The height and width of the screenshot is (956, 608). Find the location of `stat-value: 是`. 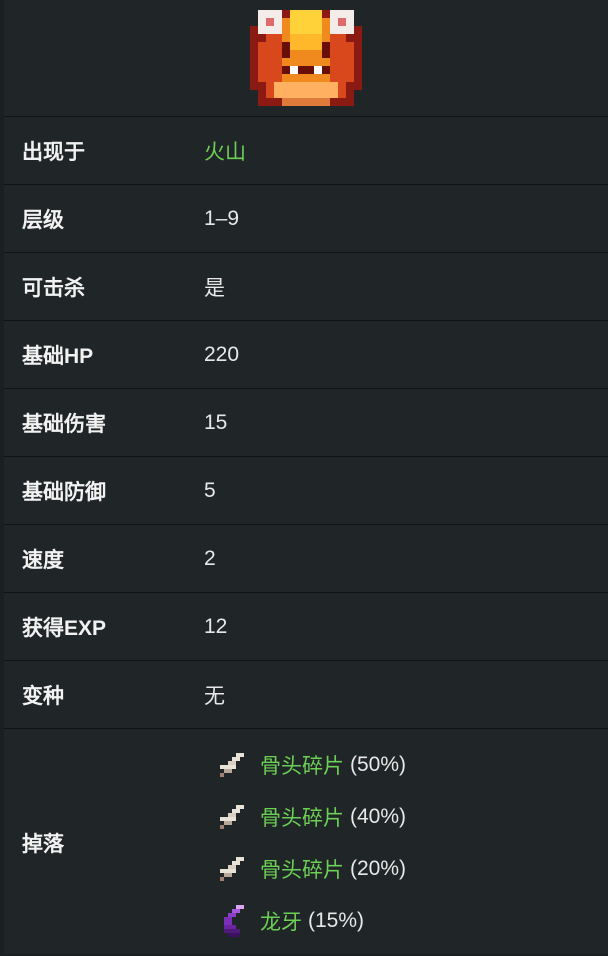

stat-value: 是 is located at coordinates (214, 288).